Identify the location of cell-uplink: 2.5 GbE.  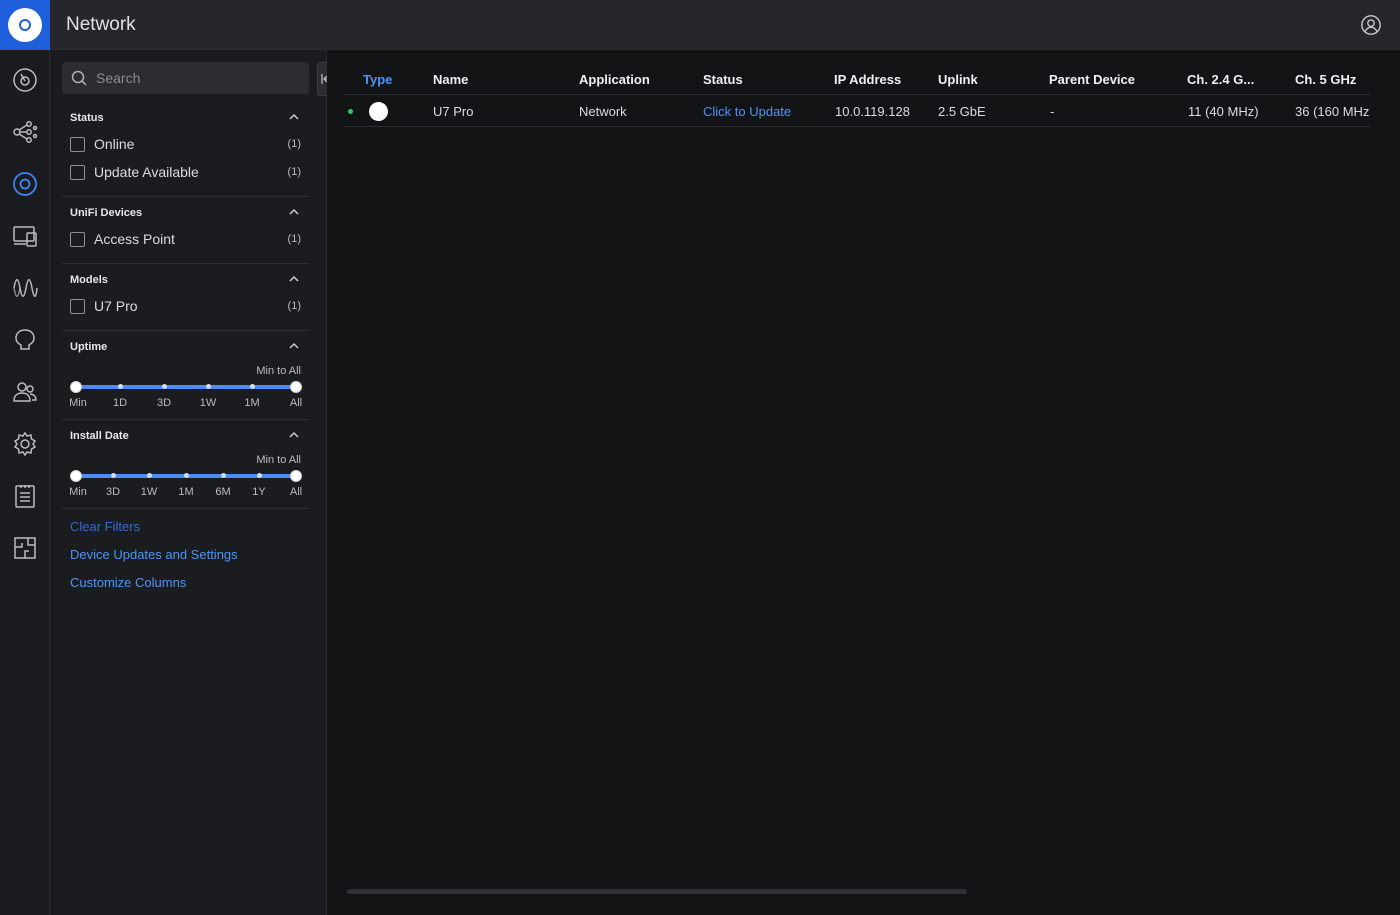
(962, 111).